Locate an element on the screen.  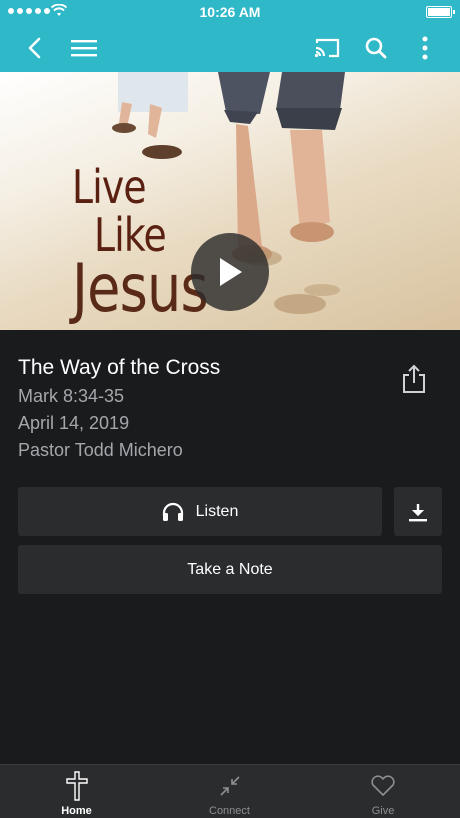
sermon-date: April 14, 2019 is located at coordinates (74, 423).